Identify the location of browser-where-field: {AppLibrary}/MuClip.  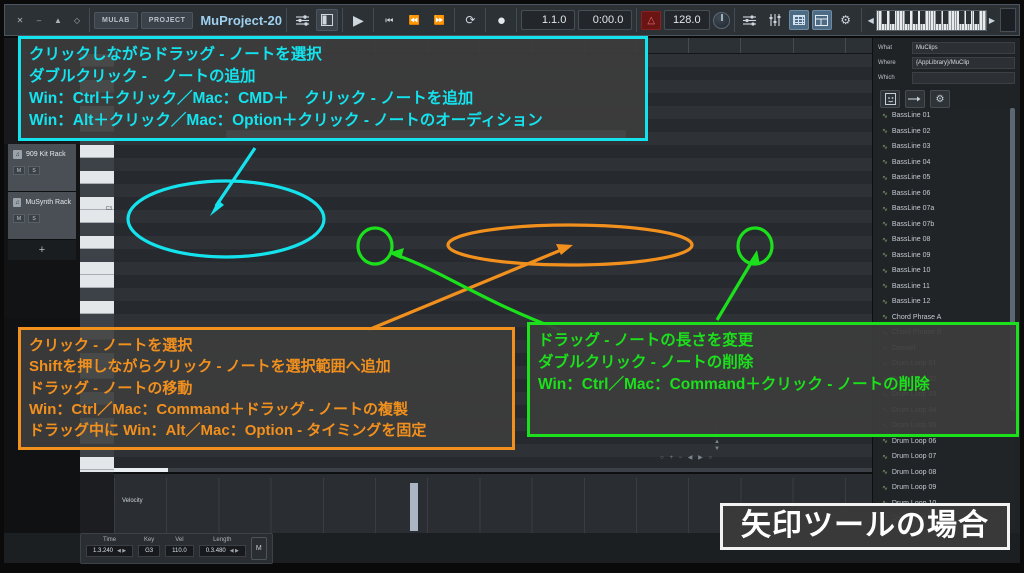
(963, 63).